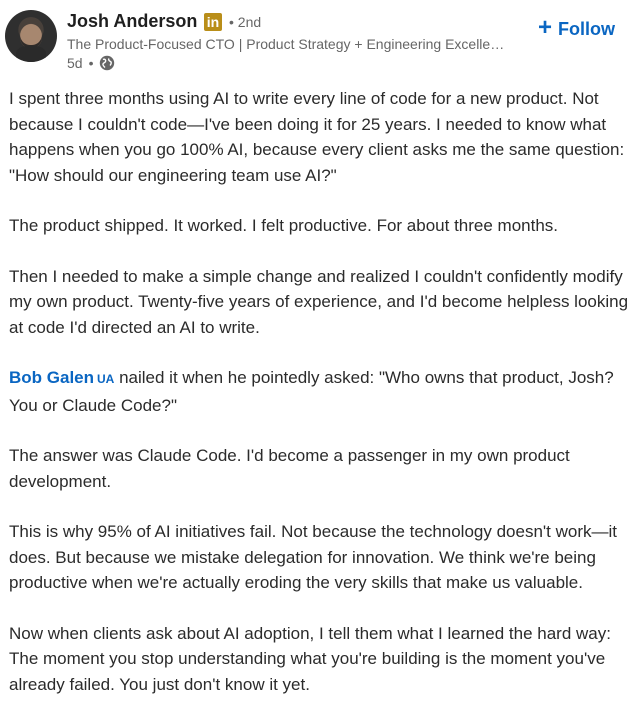 Image resolution: width=636 pixels, height=722 pixels. I want to click on author-avatar, so click(31, 36).